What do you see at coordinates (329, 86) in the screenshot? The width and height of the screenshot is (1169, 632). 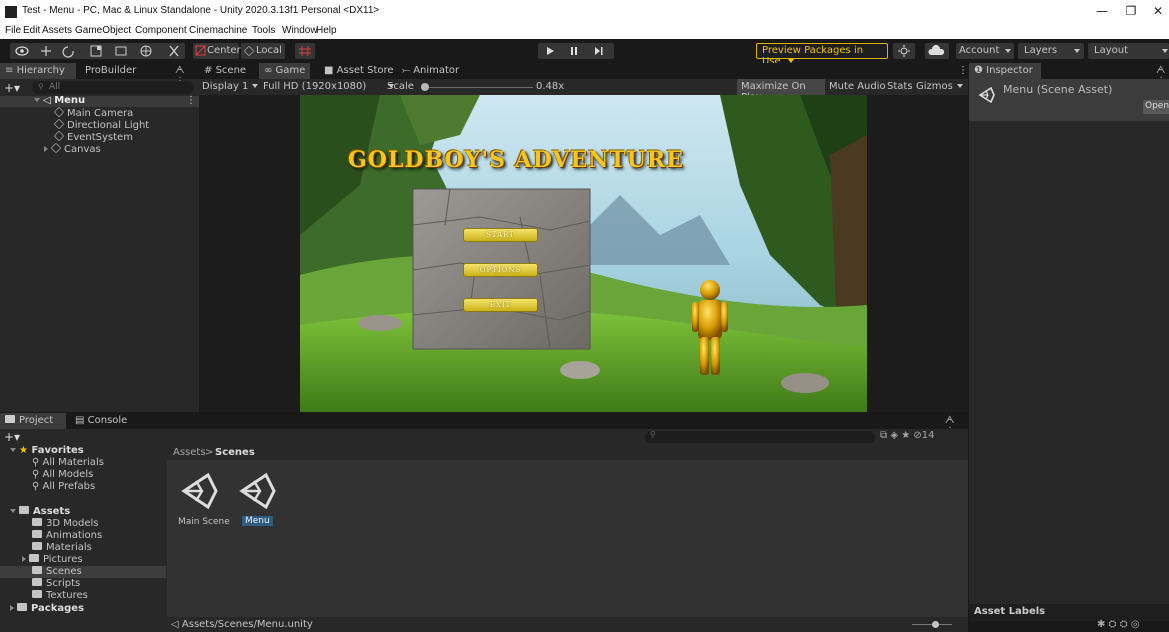 I see `resolution-select: Full HD (1920x1080)` at bounding box center [329, 86].